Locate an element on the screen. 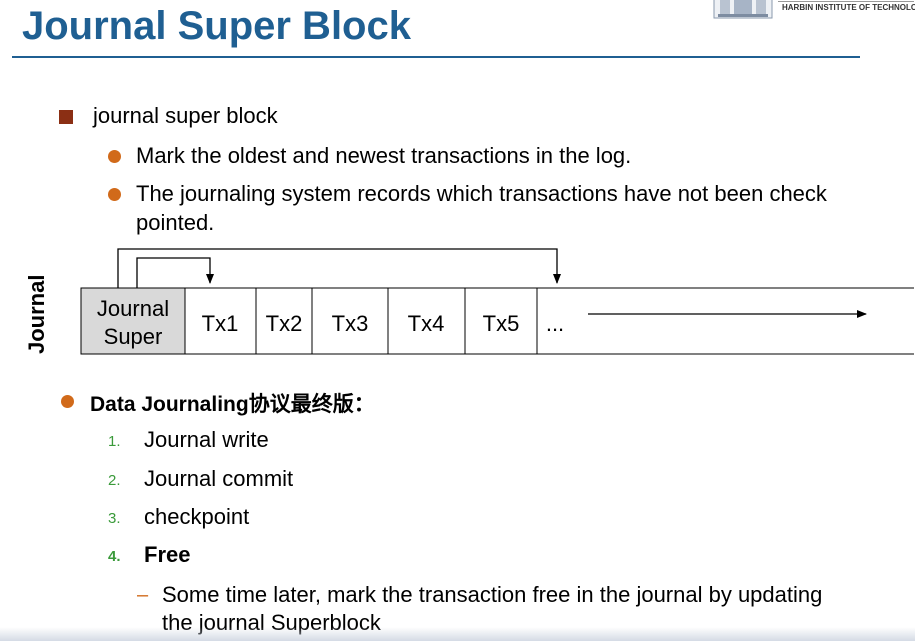 Image resolution: width=915 pixels, height=641 pixels. step-number: 4. is located at coordinates (114, 556).